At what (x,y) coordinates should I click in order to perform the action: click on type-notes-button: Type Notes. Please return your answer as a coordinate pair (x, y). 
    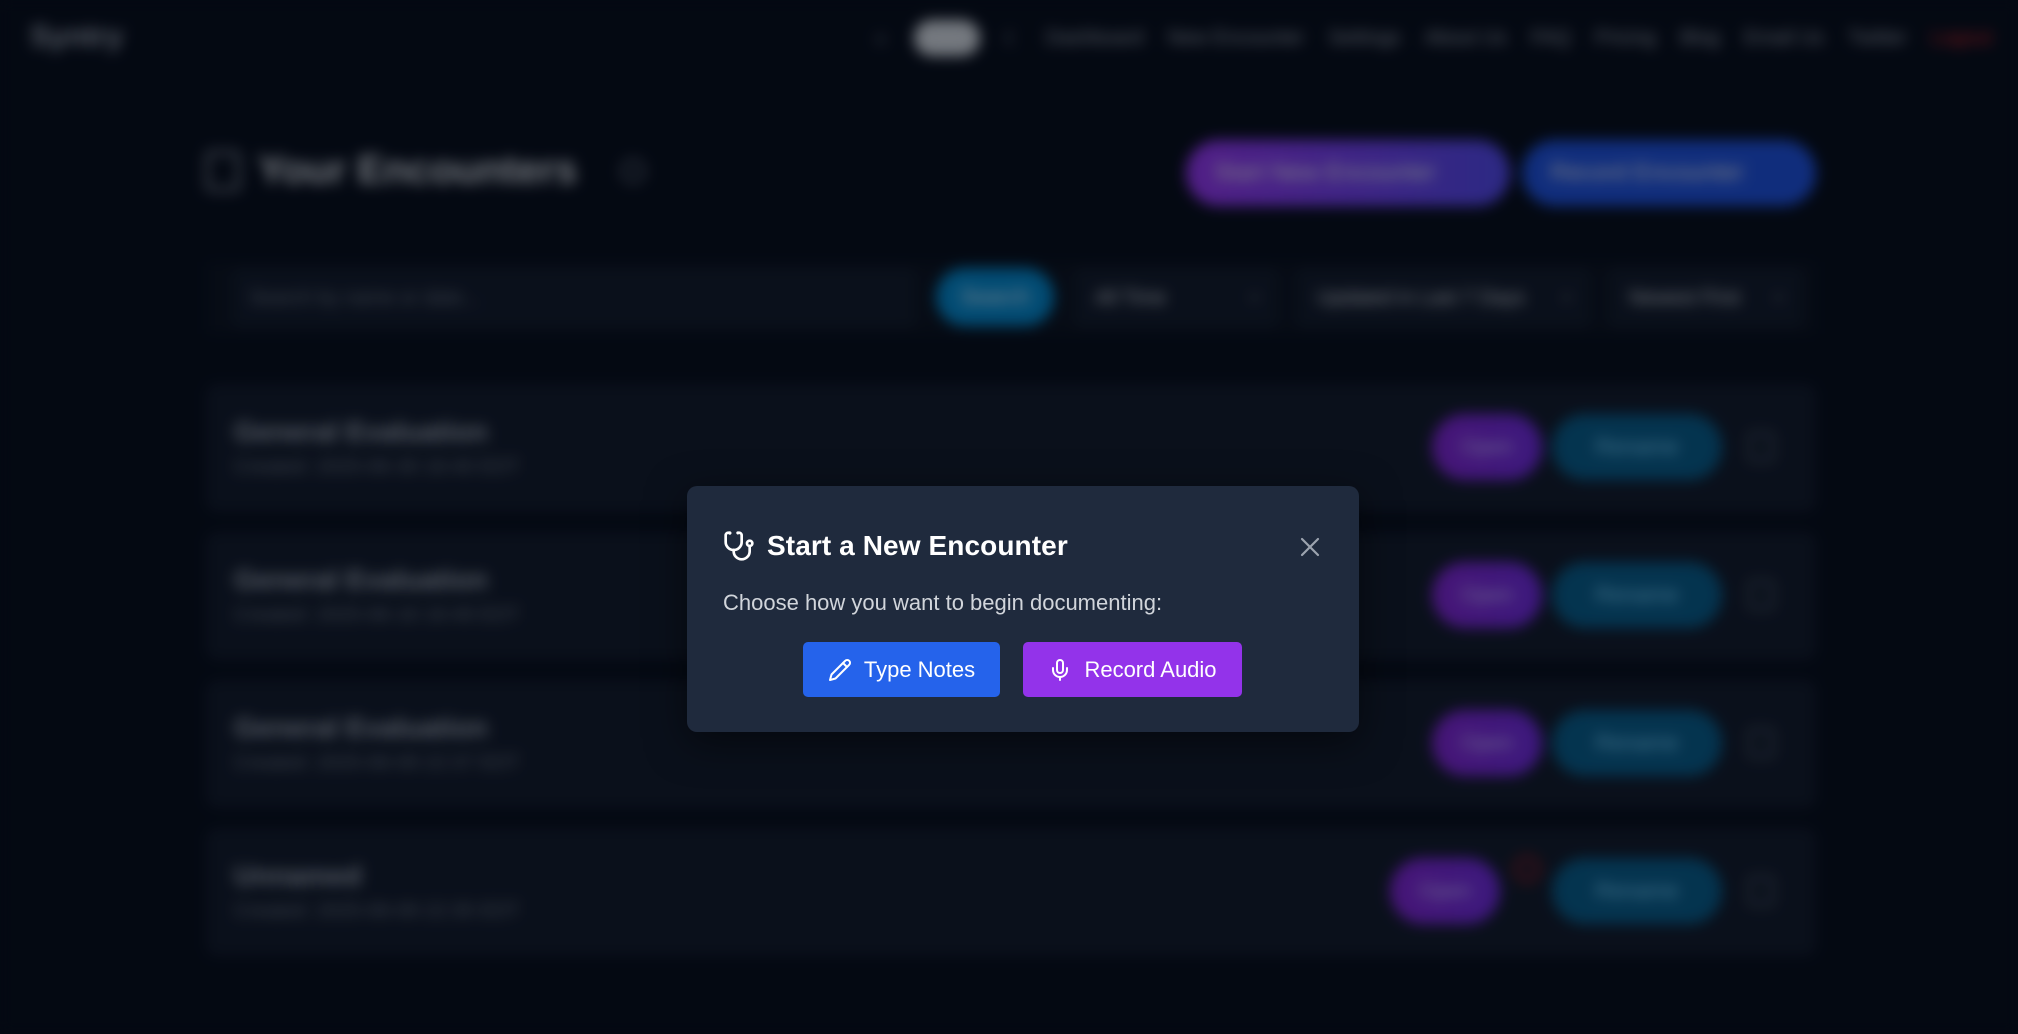
    Looking at the image, I should click on (901, 669).